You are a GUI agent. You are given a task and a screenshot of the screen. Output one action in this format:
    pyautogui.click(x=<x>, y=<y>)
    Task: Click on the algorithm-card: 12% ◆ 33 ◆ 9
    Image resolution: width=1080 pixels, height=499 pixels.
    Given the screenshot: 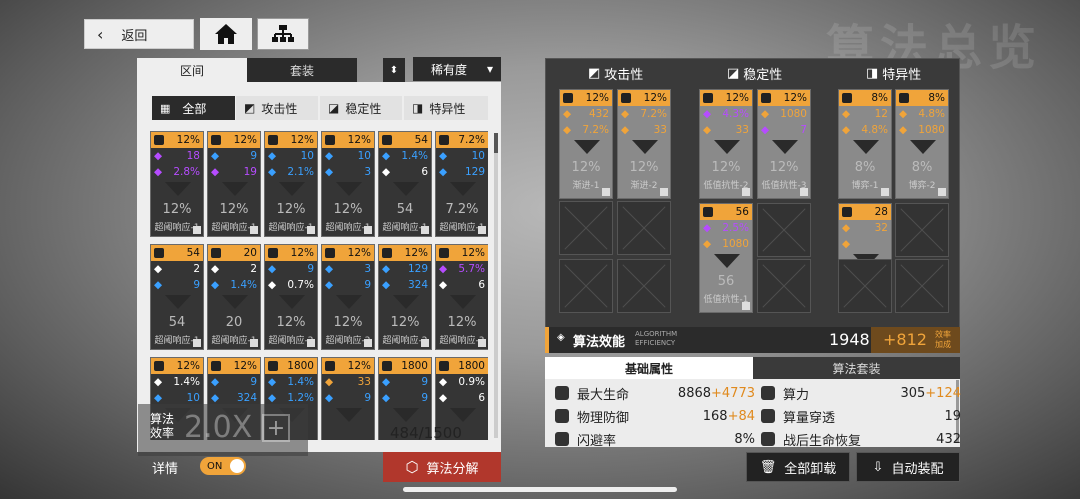 What is the action you would take?
    pyautogui.click(x=348, y=398)
    